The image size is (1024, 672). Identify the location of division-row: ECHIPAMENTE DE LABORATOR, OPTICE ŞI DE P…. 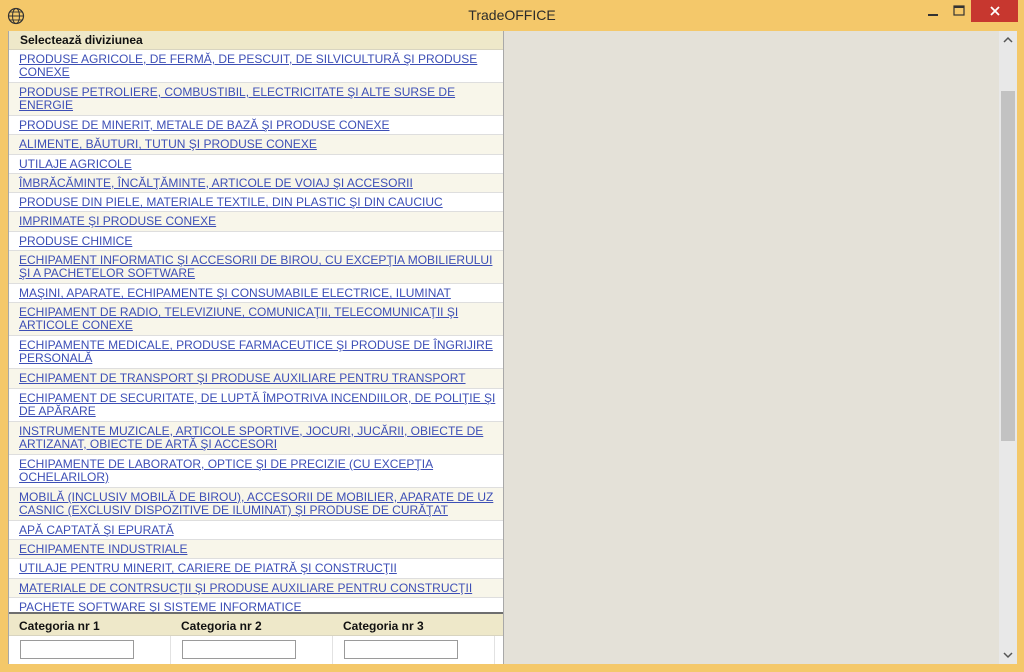
(256, 471).